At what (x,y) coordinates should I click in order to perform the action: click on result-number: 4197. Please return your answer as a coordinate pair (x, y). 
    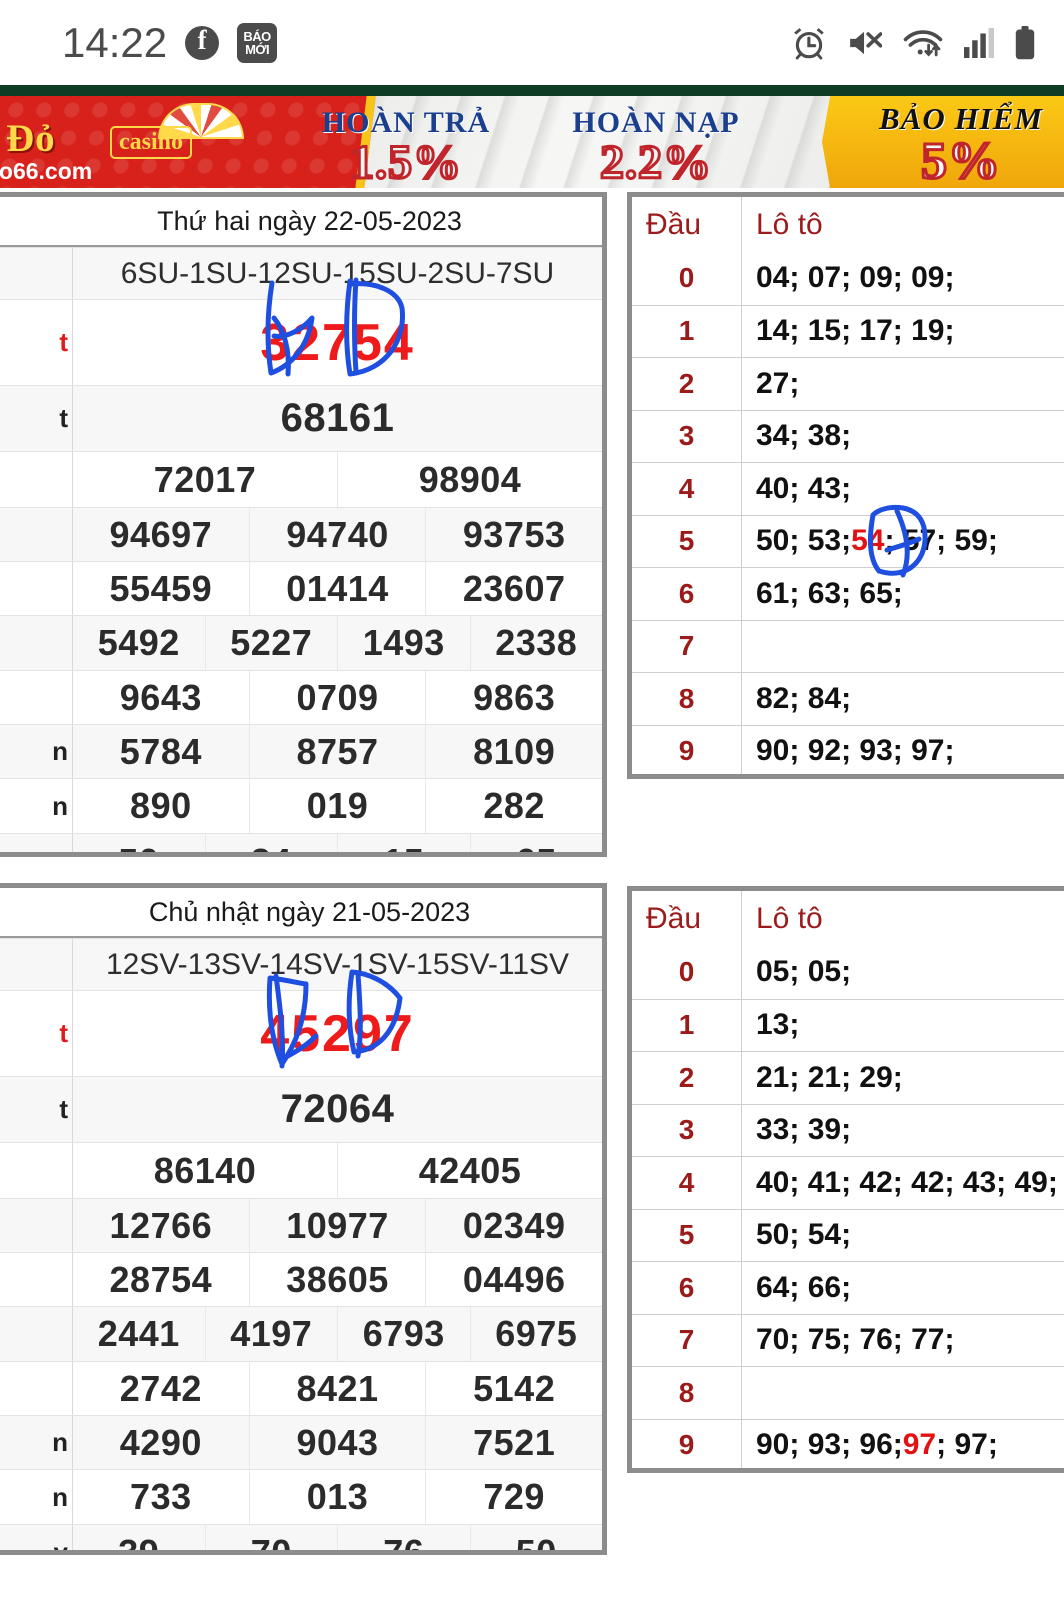
    Looking at the image, I should click on (271, 1334).